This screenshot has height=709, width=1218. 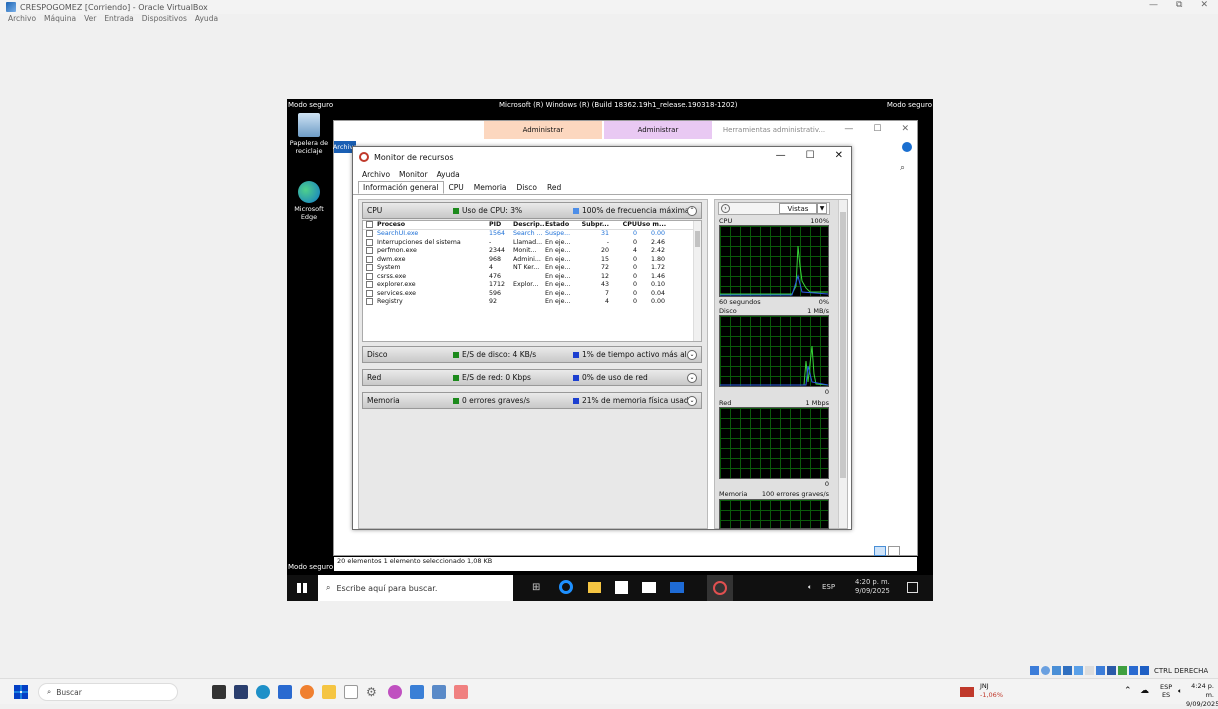 I want to click on menu-maquina: Máquina, so click(x=60, y=20).